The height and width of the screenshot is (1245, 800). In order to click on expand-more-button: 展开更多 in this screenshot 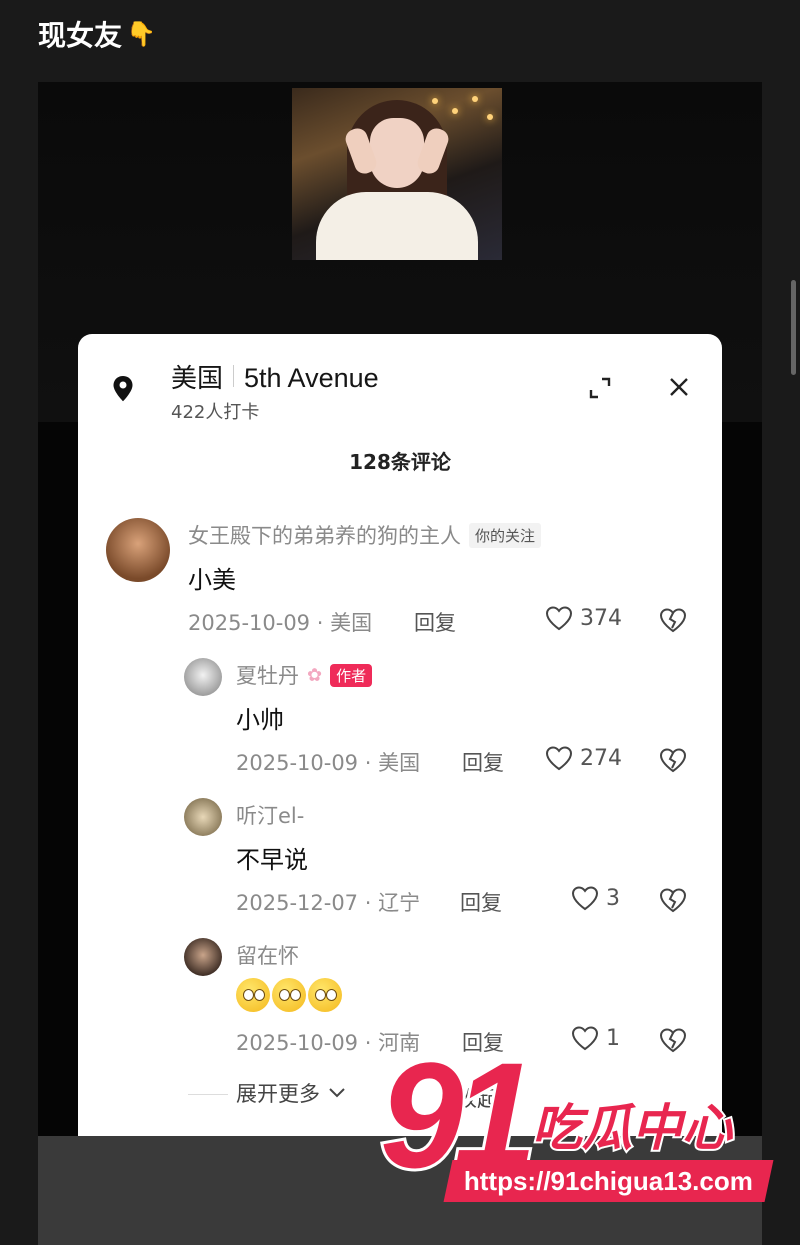, I will do `click(291, 1093)`.